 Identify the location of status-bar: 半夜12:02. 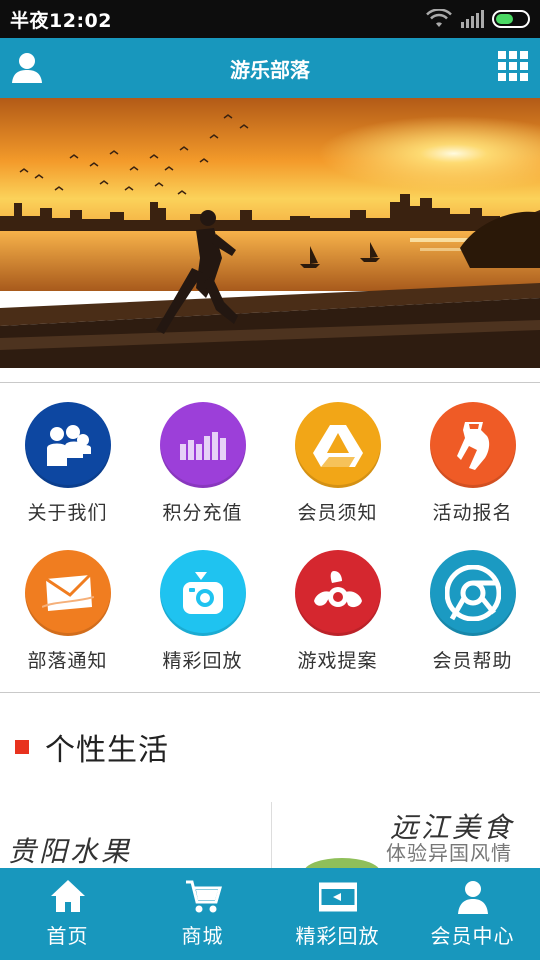
(270, 19).